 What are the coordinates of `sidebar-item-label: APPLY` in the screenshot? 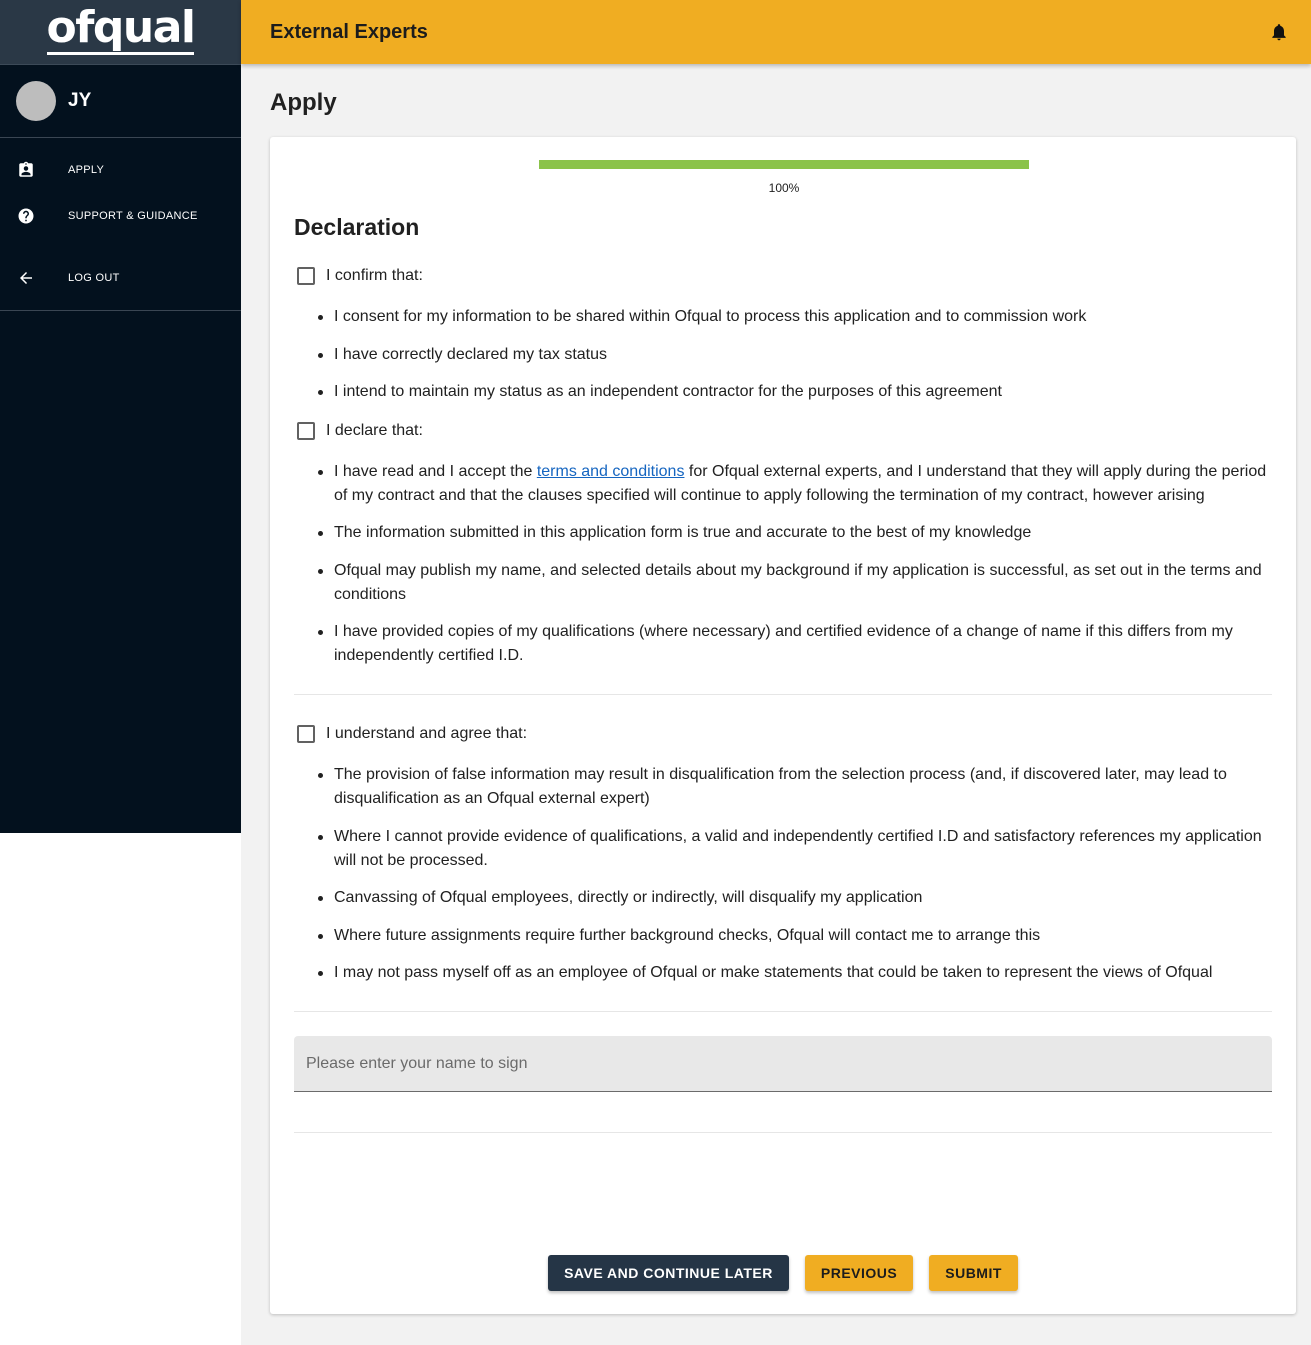 It's located at (86, 170).